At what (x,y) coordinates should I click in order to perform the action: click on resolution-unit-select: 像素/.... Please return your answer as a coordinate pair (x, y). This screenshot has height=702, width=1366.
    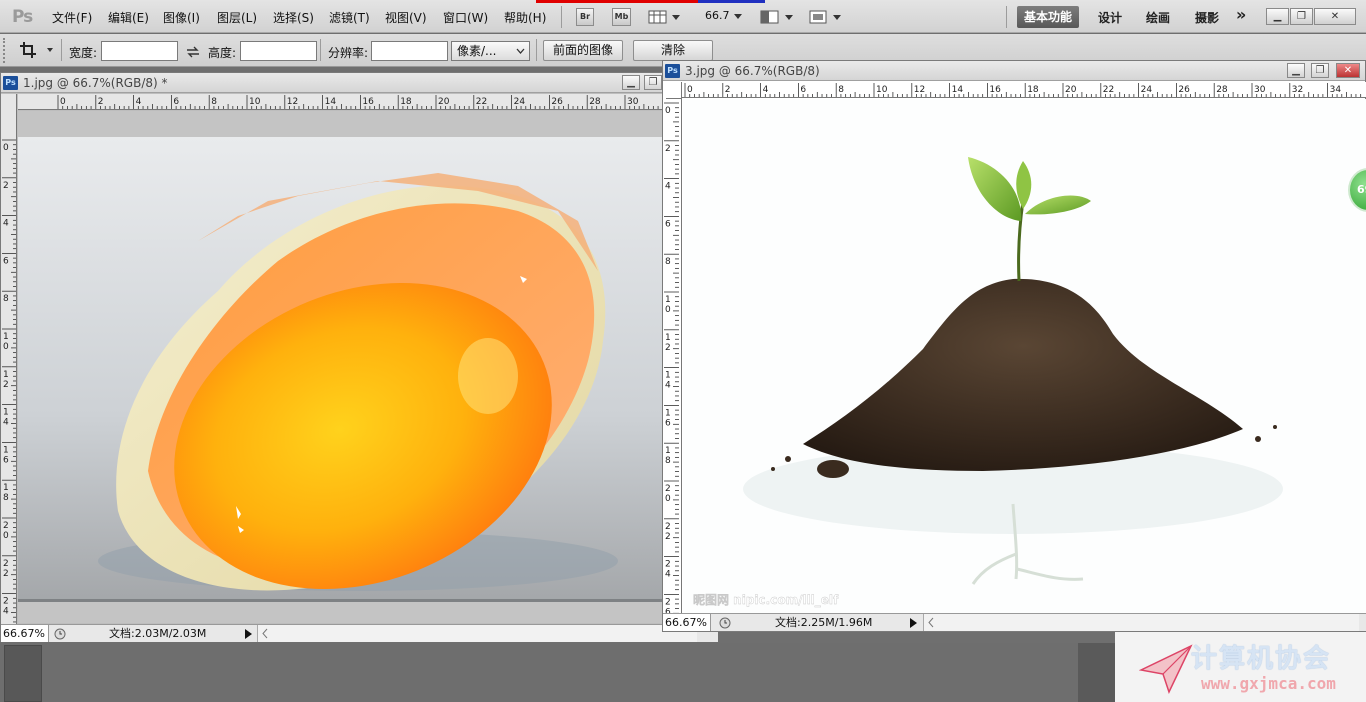
    Looking at the image, I should click on (490, 51).